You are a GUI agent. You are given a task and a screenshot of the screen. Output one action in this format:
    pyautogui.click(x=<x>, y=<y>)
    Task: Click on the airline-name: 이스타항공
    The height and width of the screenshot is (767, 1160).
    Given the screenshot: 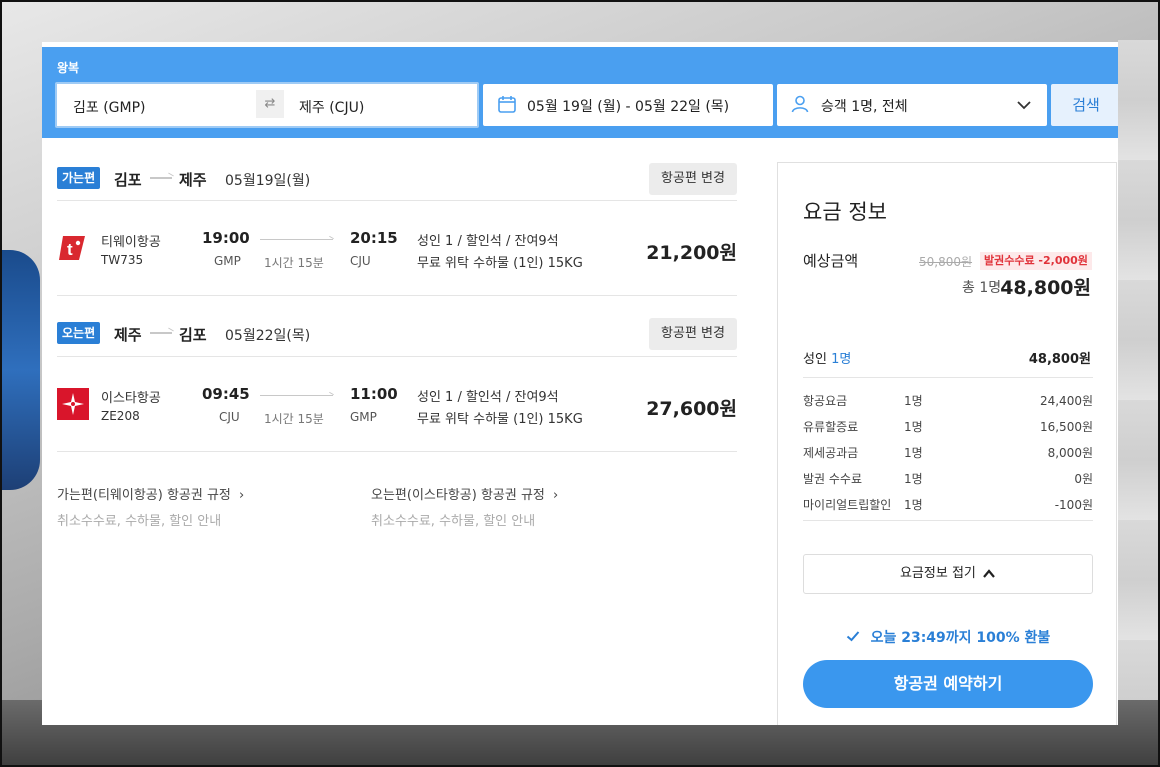 What is the action you would take?
    pyautogui.click(x=131, y=398)
    